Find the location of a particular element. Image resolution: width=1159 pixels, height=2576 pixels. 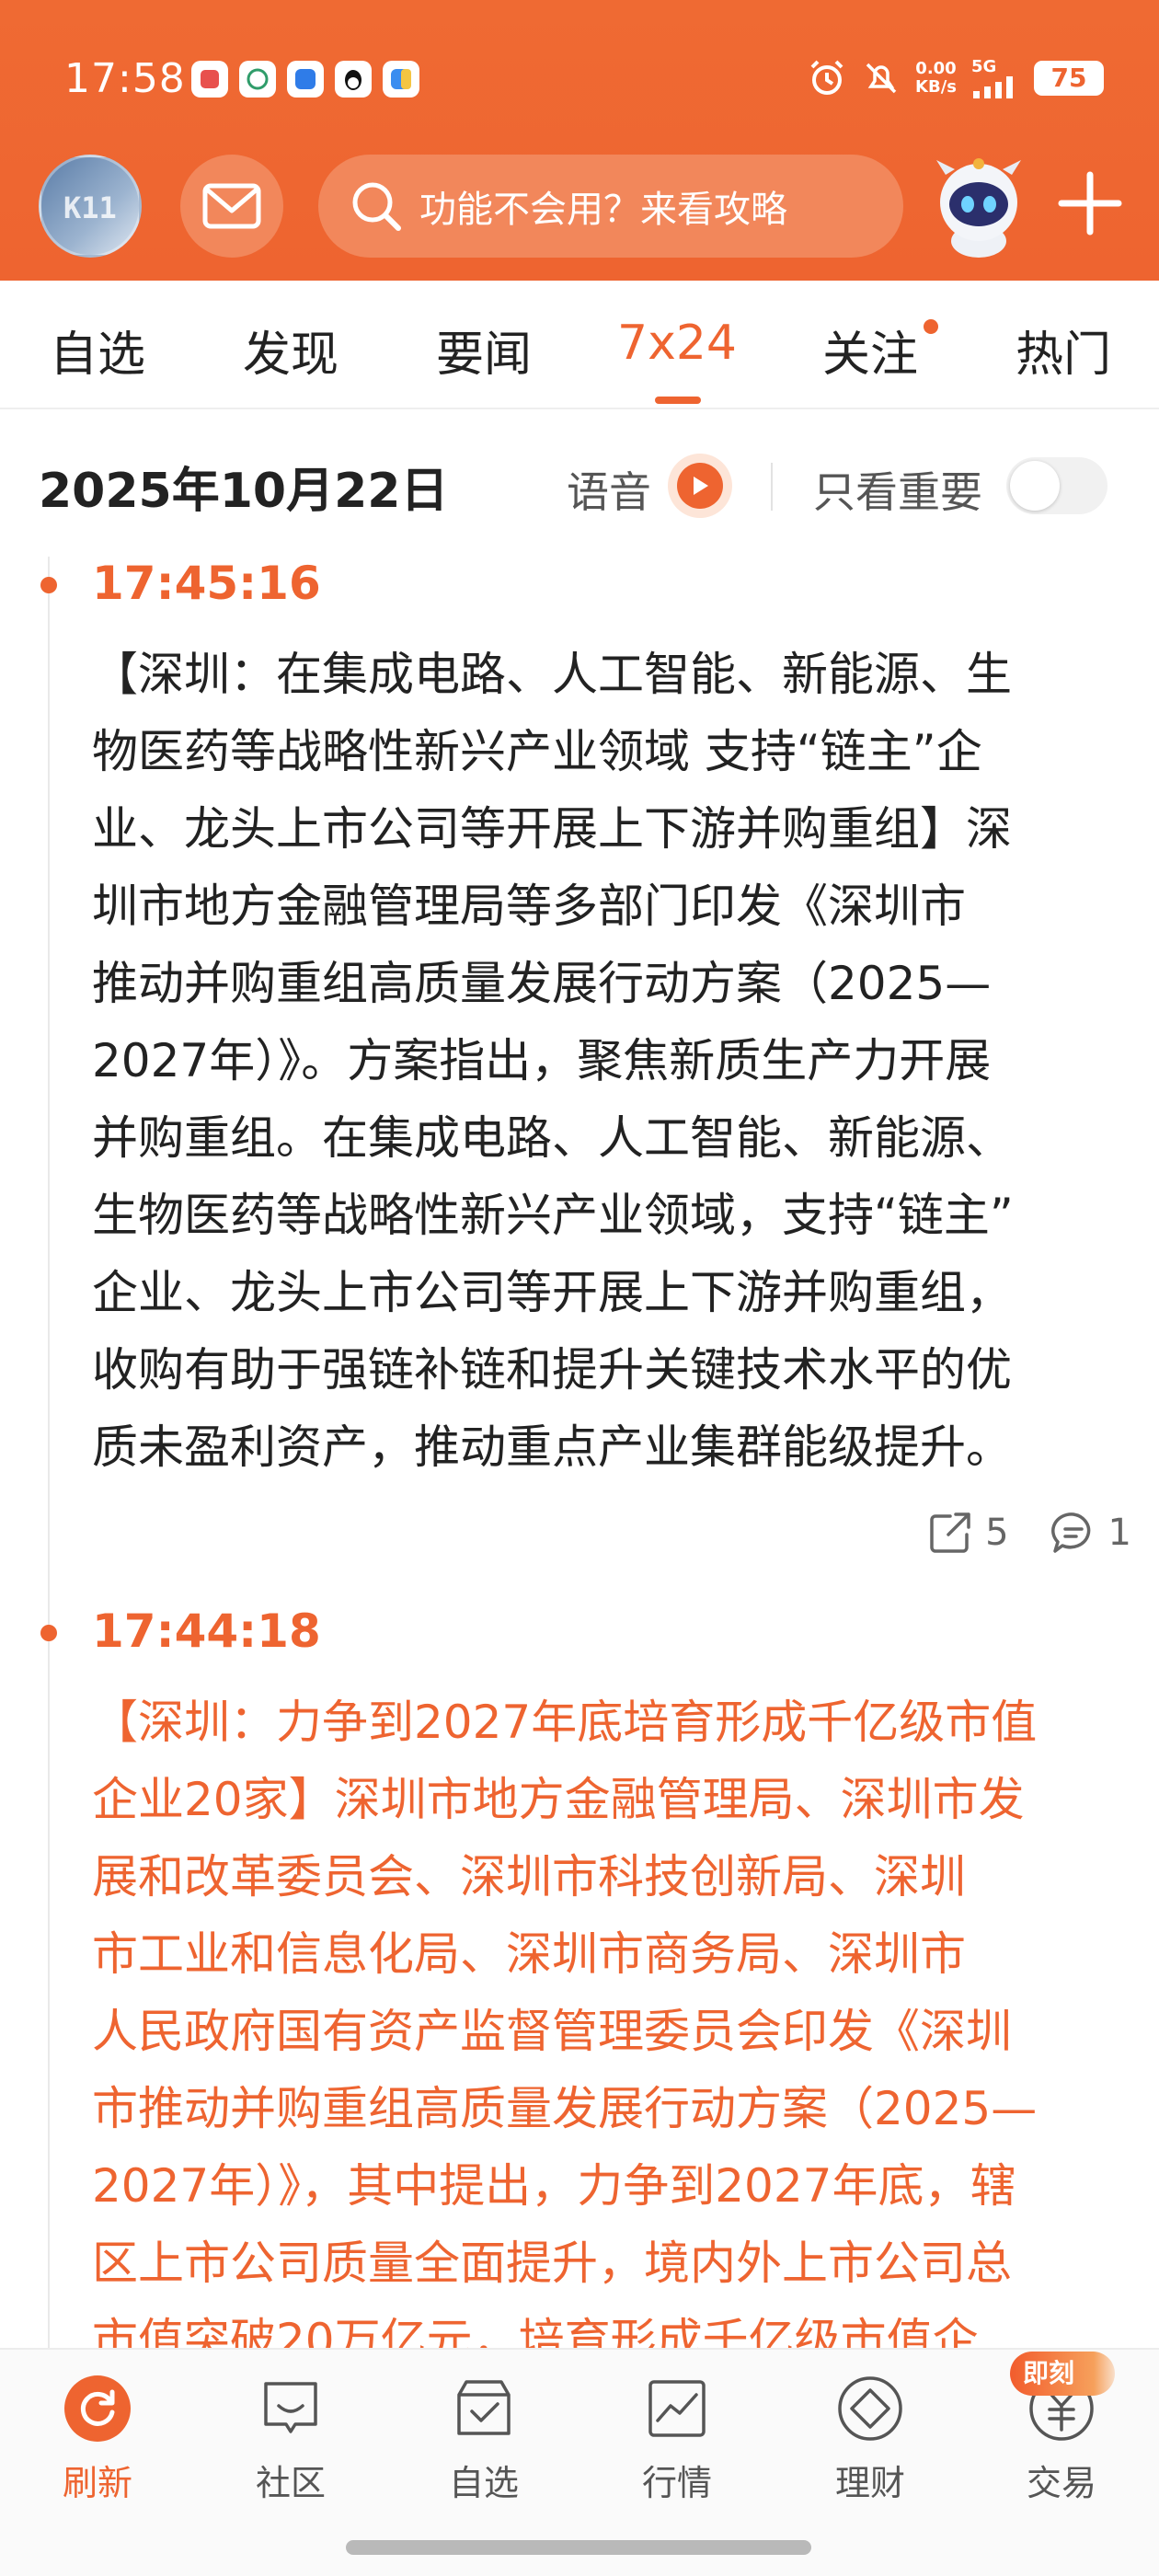

signal-bars-icon is located at coordinates (993, 87).